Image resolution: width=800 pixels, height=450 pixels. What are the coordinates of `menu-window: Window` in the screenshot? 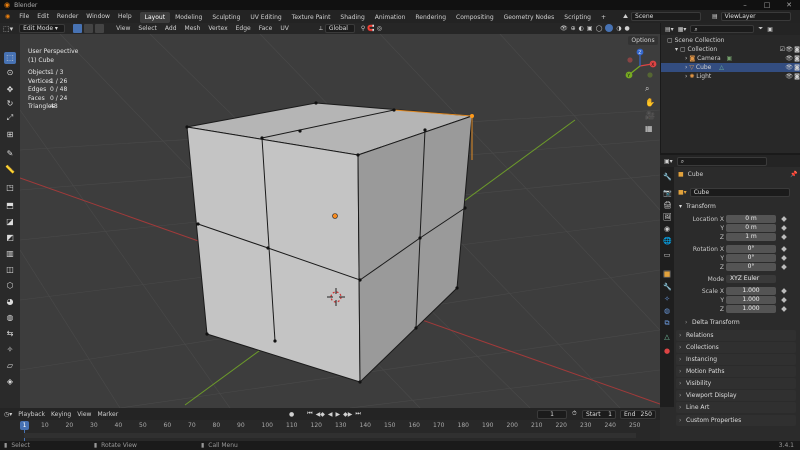 It's located at (98, 16).